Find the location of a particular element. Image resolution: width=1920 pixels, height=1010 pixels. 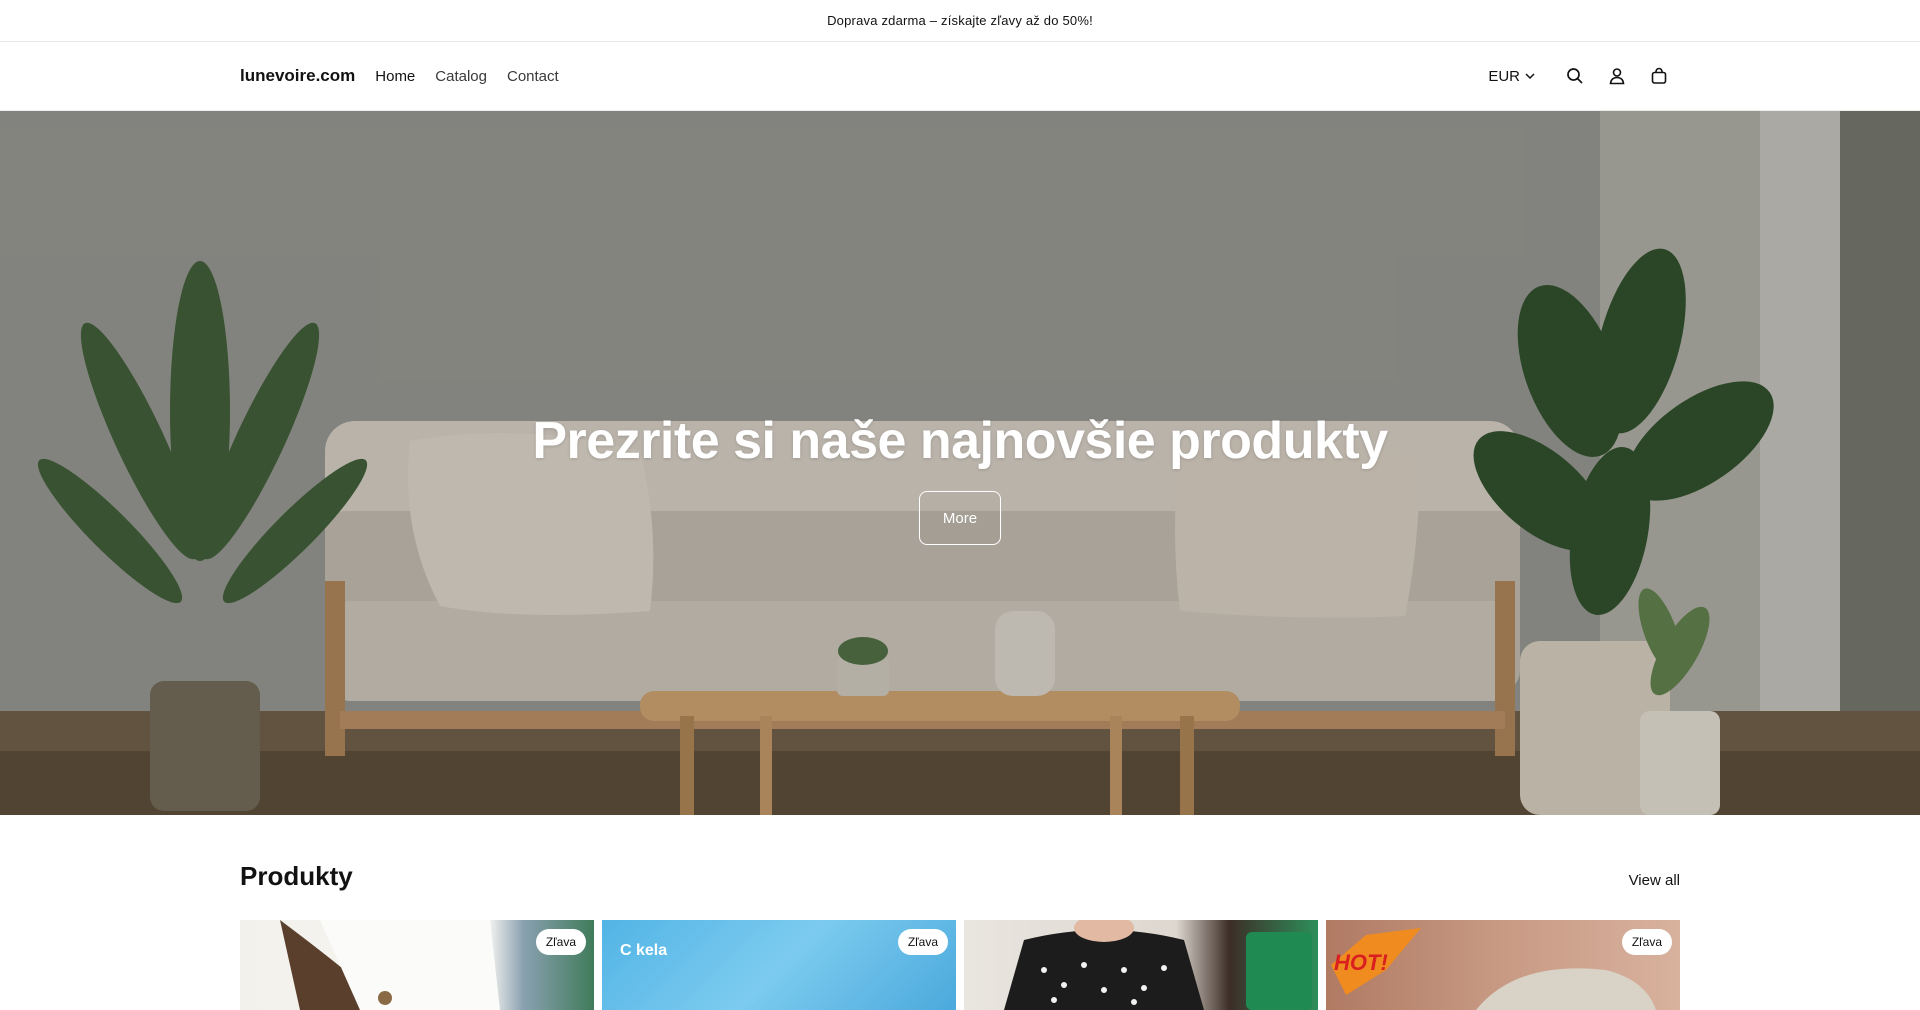

search-icon is located at coordinates (1575, 76).